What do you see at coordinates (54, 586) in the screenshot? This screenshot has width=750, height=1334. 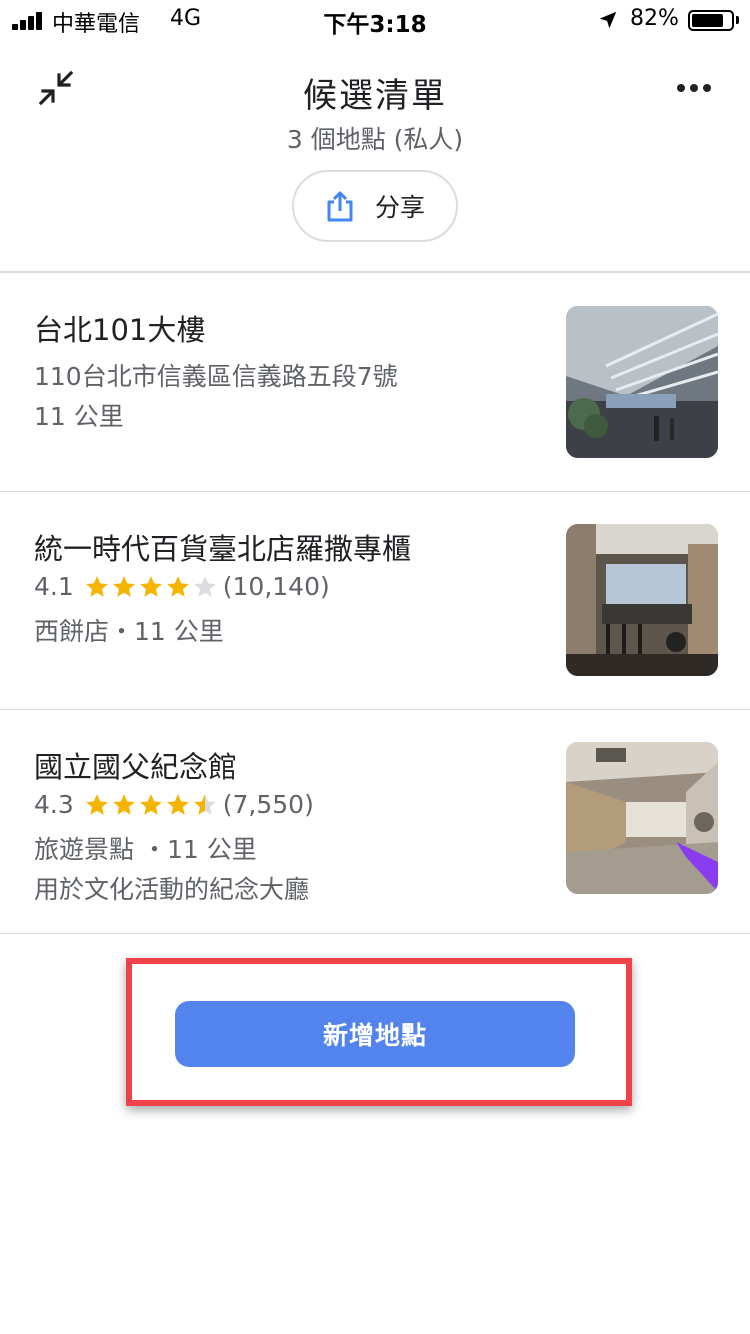 I see `rating-value: 4.1` at bounding box center [54, 586].